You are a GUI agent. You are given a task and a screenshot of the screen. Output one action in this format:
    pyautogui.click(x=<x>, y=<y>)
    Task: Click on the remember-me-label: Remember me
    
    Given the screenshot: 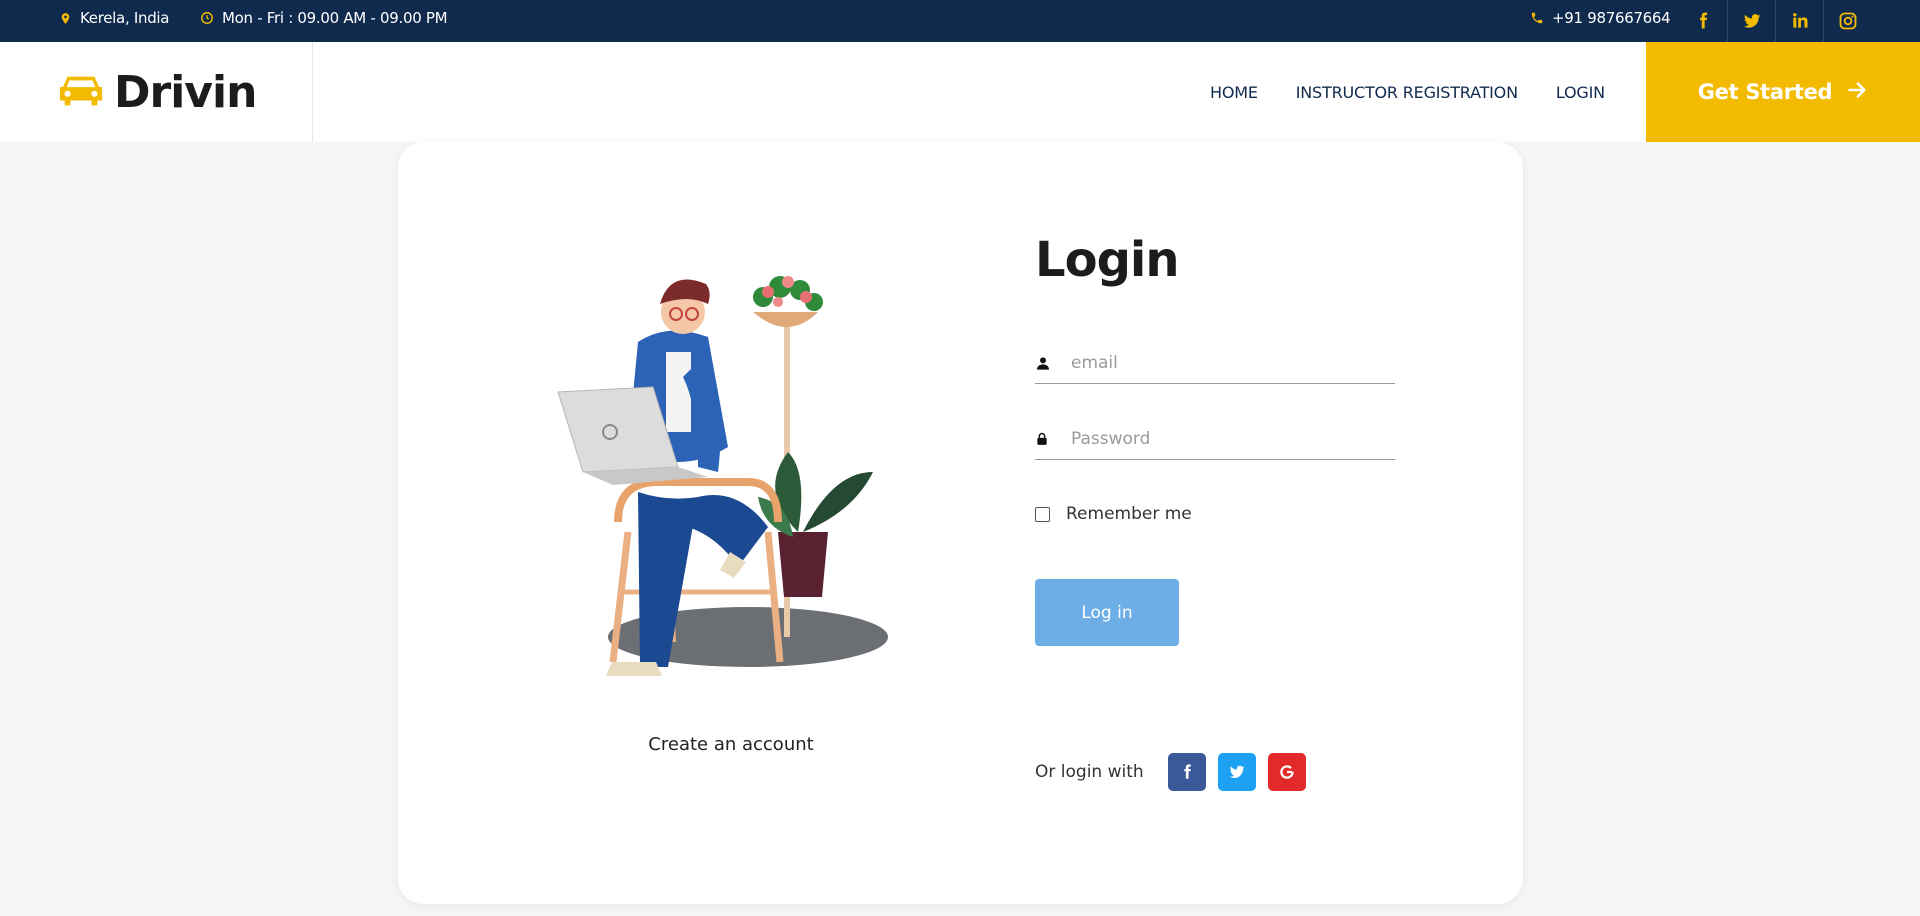 What is the action you would take?
    pyautogui.click(x=1129, y=514)
    